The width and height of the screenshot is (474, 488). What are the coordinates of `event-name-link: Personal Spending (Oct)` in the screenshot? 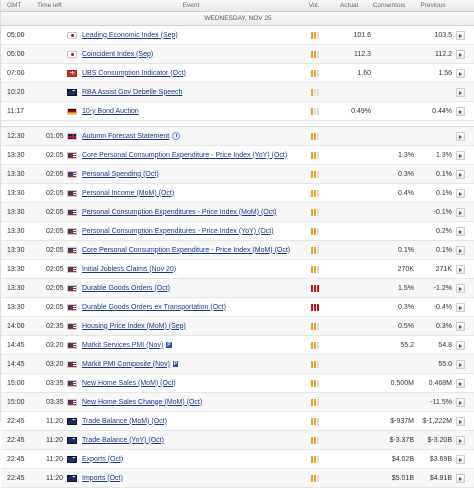 It's located at (120, 174).